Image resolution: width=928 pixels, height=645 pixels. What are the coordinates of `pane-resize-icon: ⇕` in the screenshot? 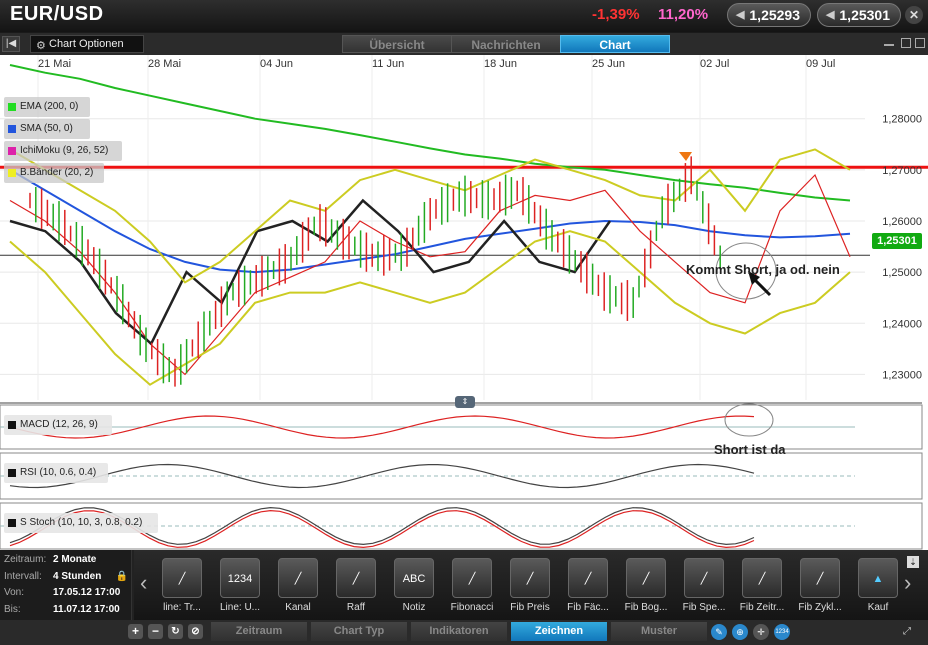 It's located at (465, 402).